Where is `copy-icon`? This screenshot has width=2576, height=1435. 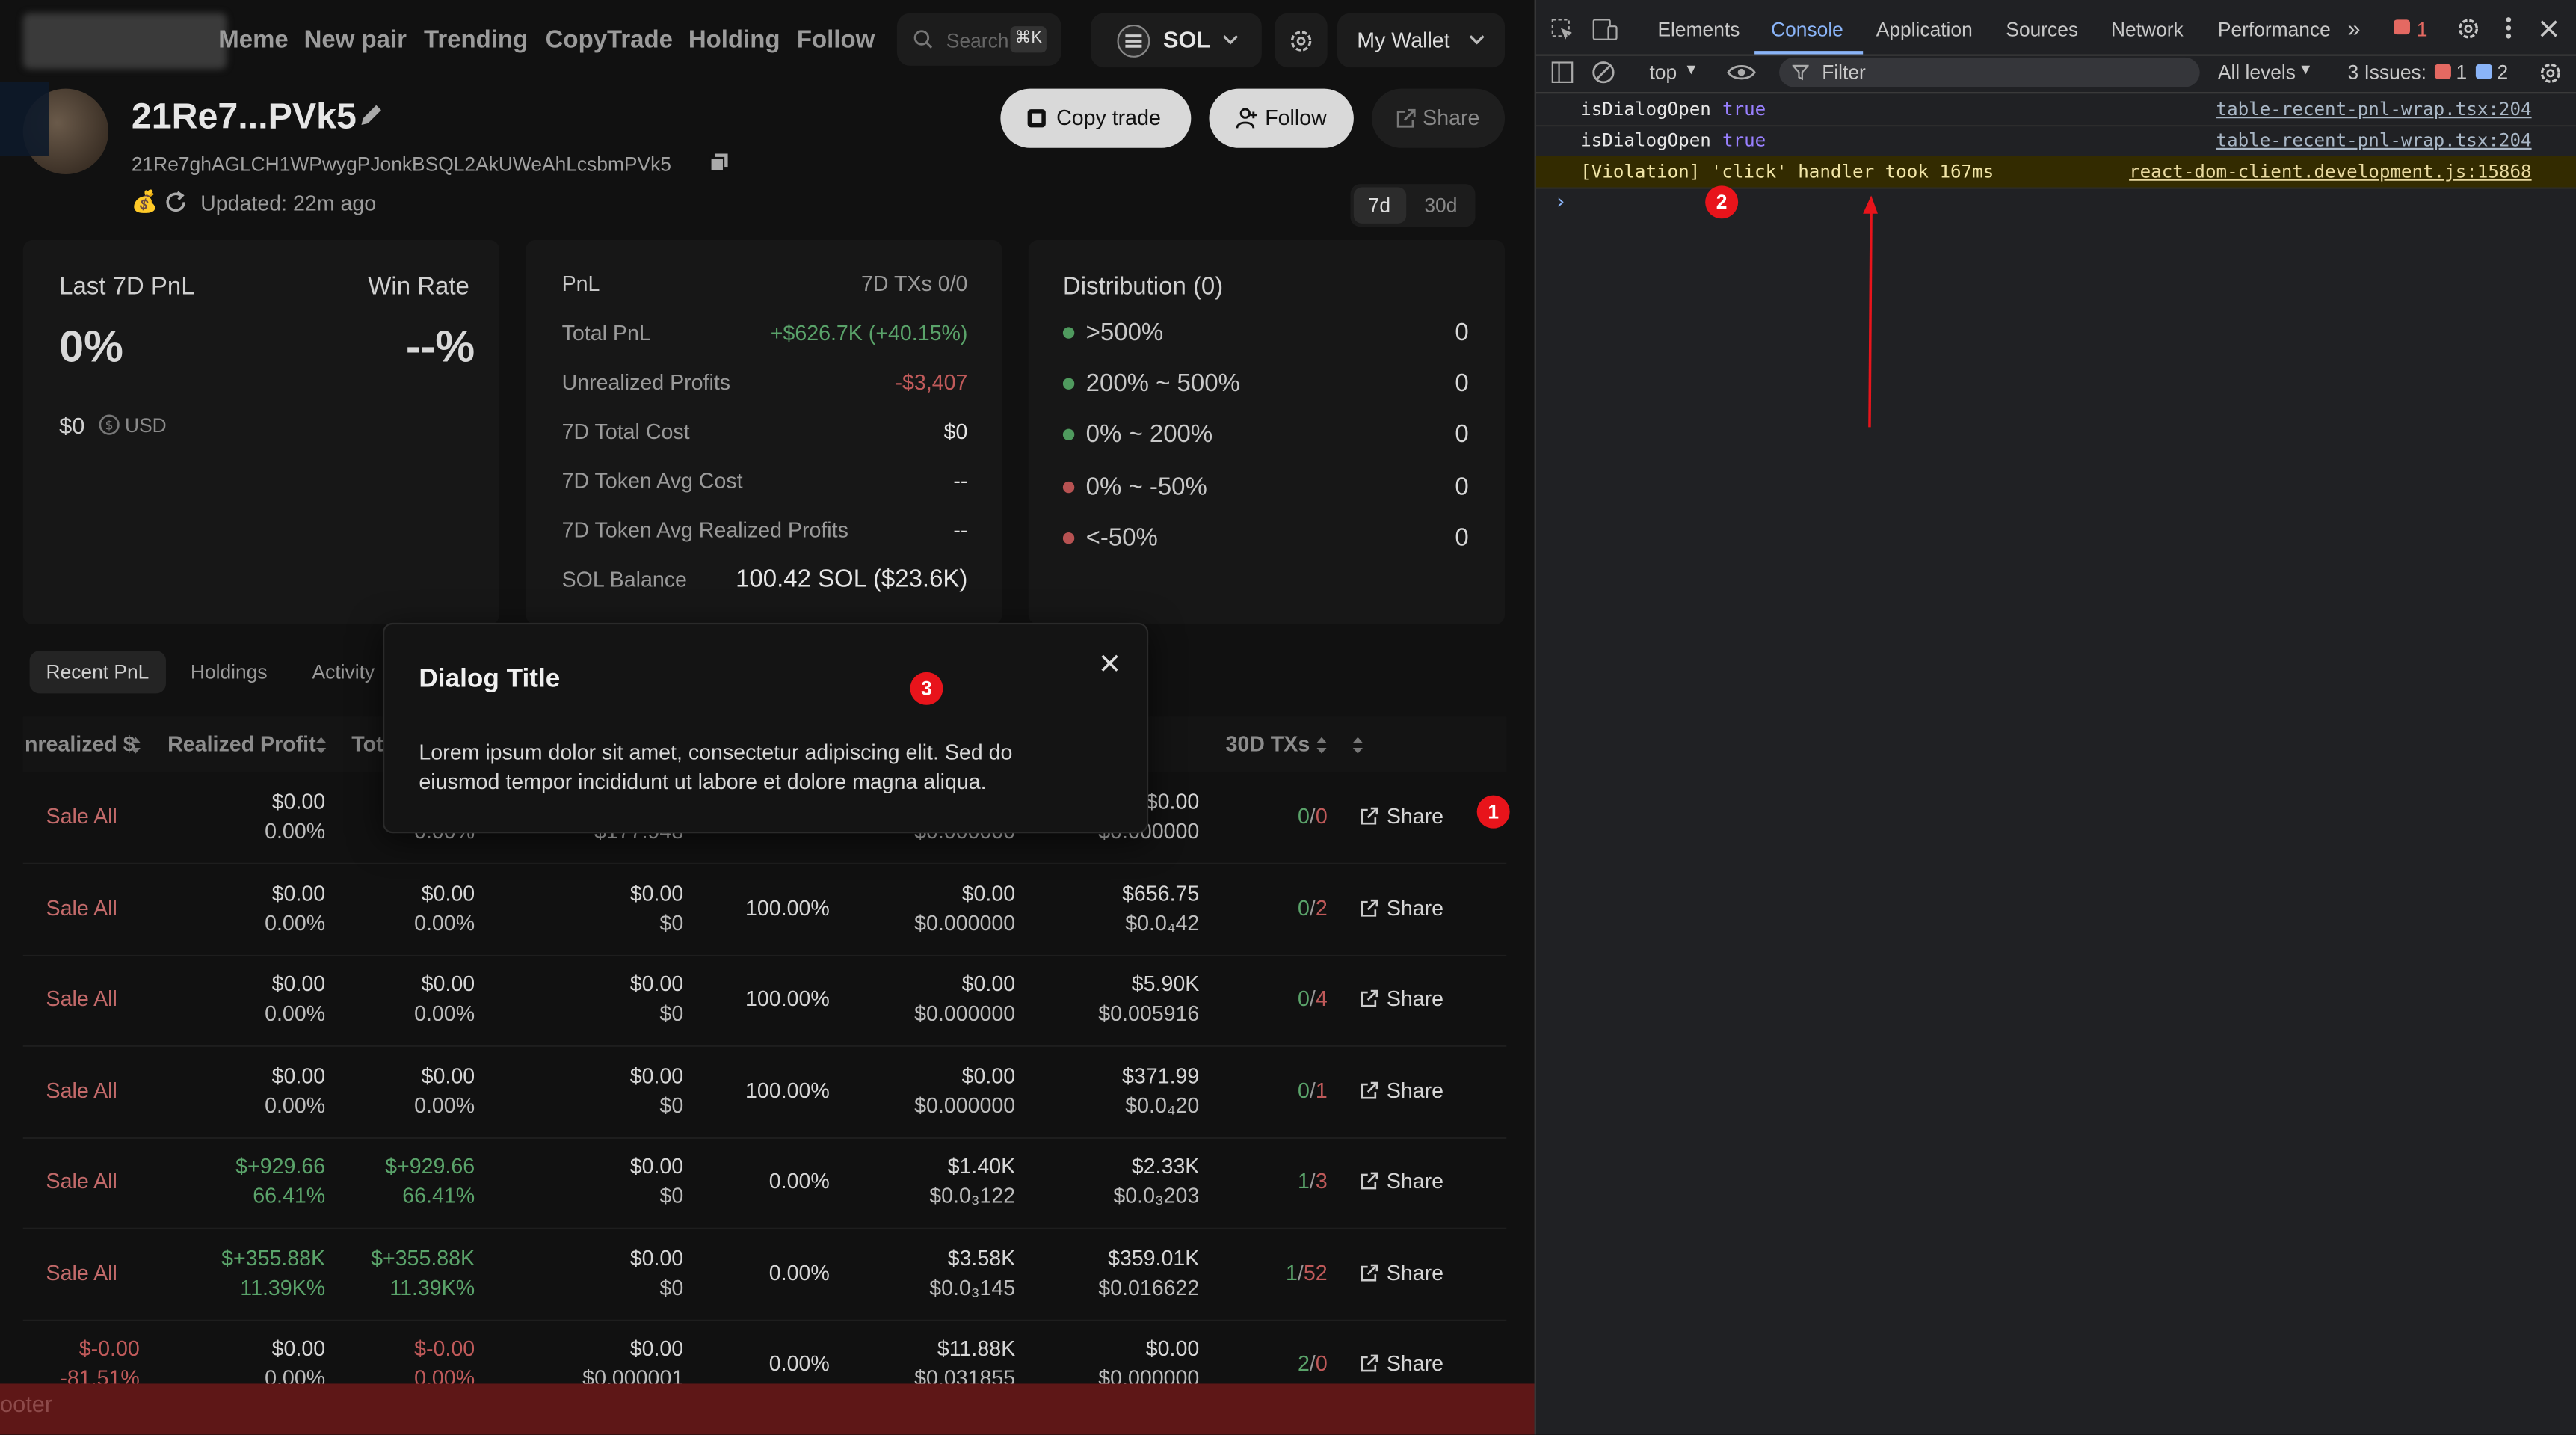 copy-icon is located at coordinates (719, 162).